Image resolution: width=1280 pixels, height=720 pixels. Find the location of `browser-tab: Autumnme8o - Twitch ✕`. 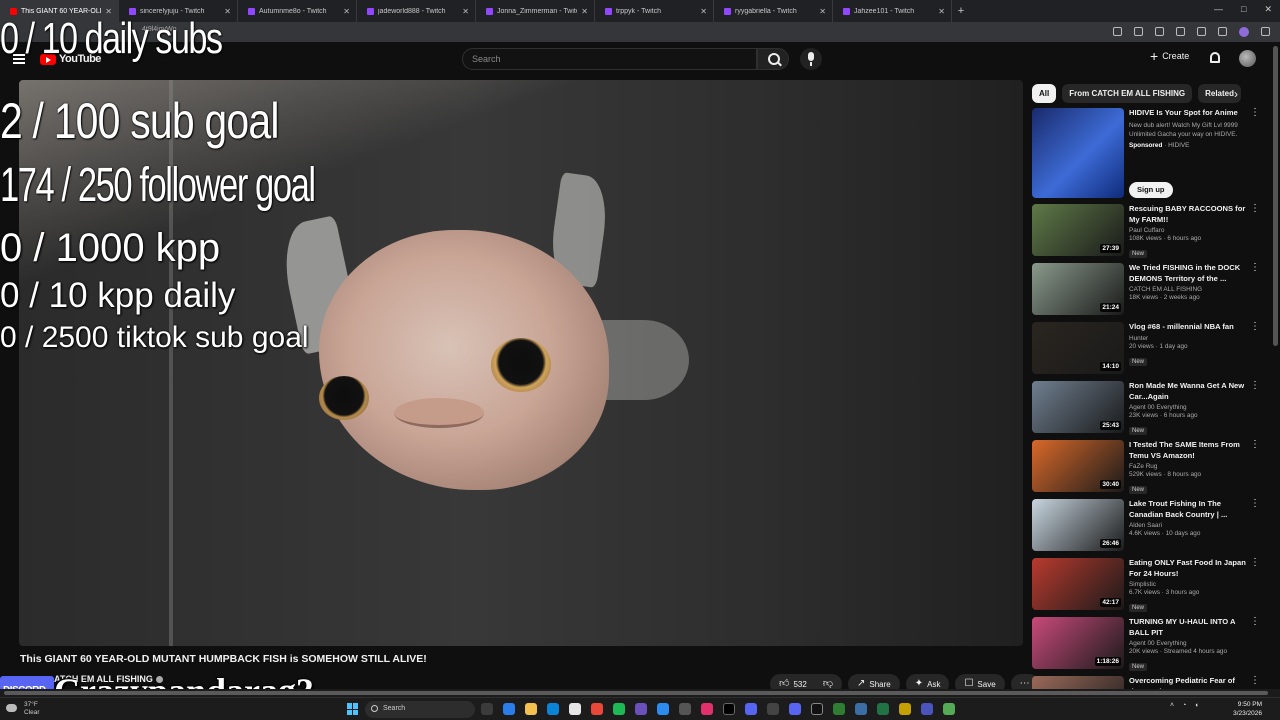

browser-tab: Autumnme8o - Twitch ✕ is located at coordinates (297, 11).